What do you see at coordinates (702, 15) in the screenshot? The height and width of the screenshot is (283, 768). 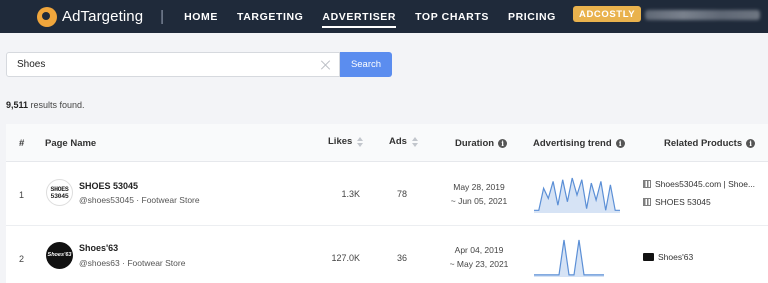 I see `user-account-blurred` at bounding box center [702, 15].